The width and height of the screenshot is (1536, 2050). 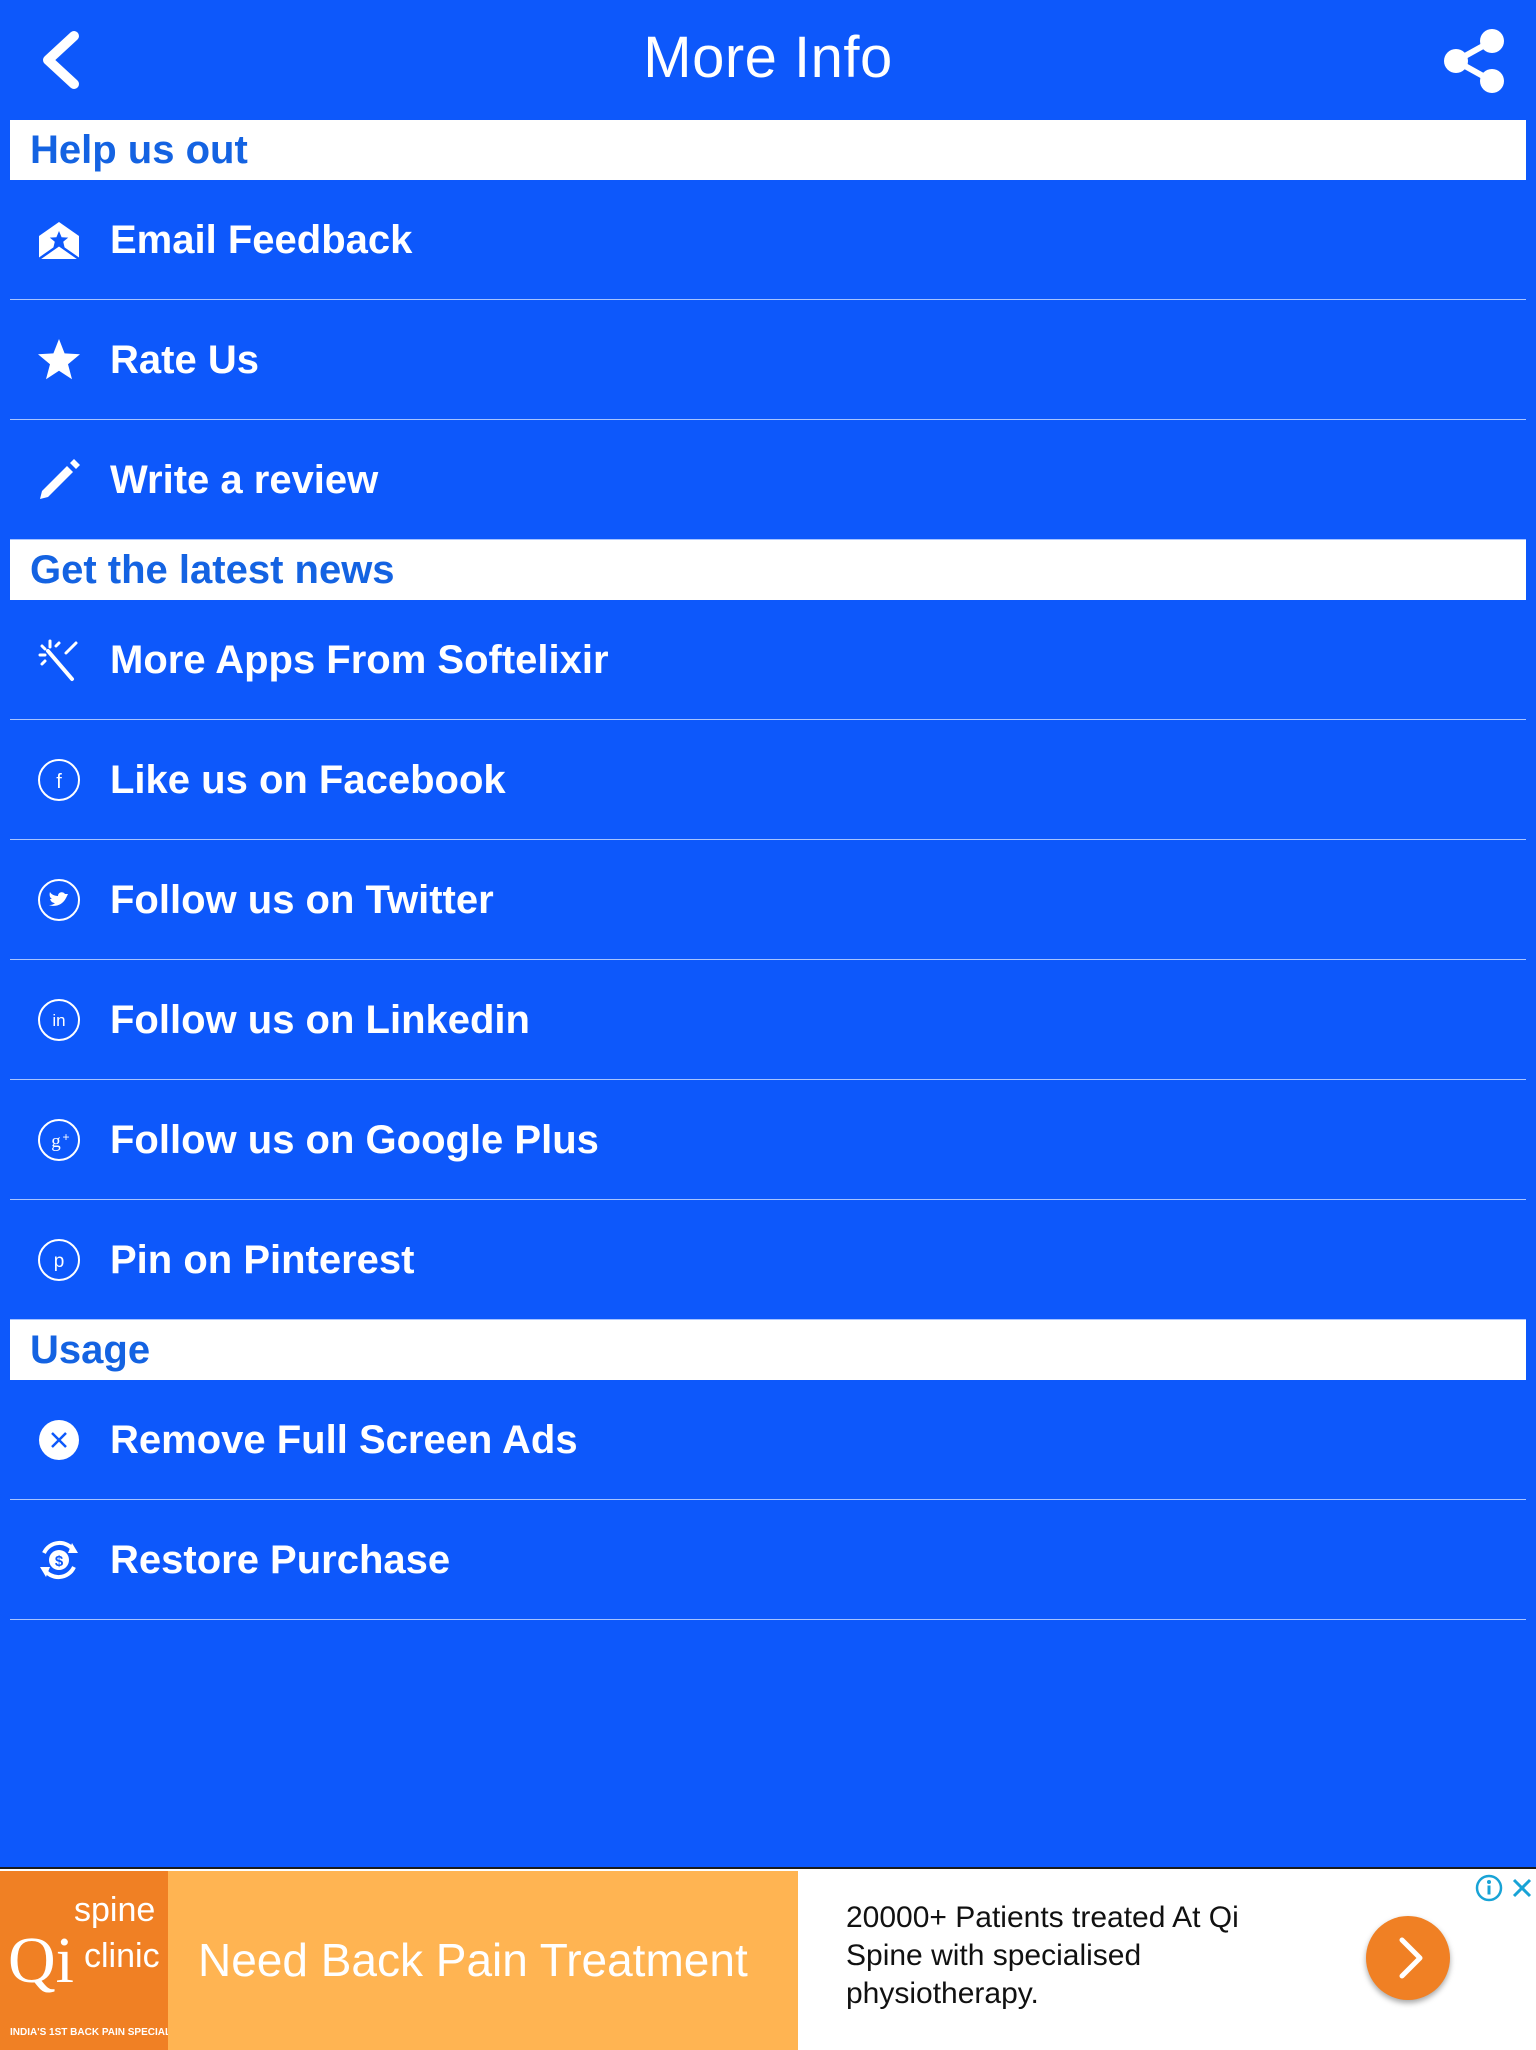 What do you see at coordinates (308, 780) in the screenshot?
I see `menu-item-label: Like us on Facebook` at bounding box center [308, 780].